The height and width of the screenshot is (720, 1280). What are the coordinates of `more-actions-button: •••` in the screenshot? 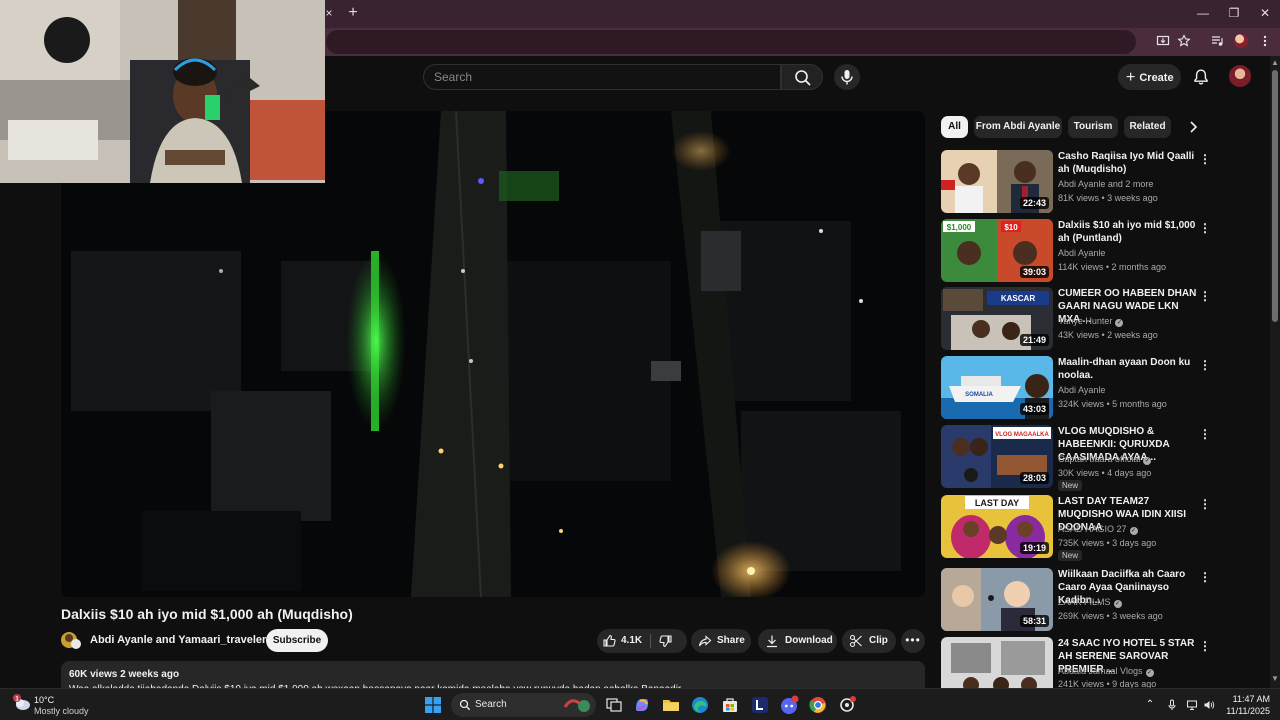 It's located at (913, 641).